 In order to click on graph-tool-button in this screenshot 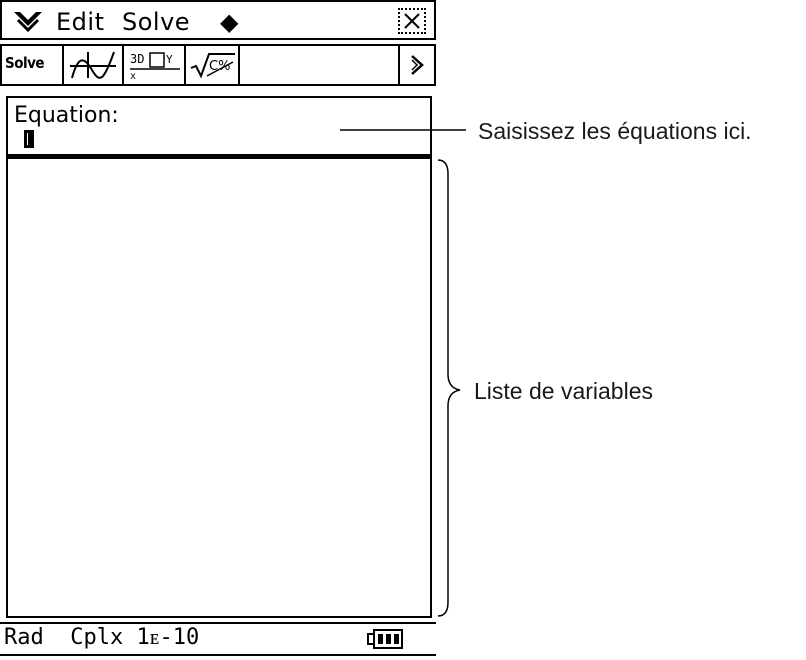, I will do `click(94, 65)`.